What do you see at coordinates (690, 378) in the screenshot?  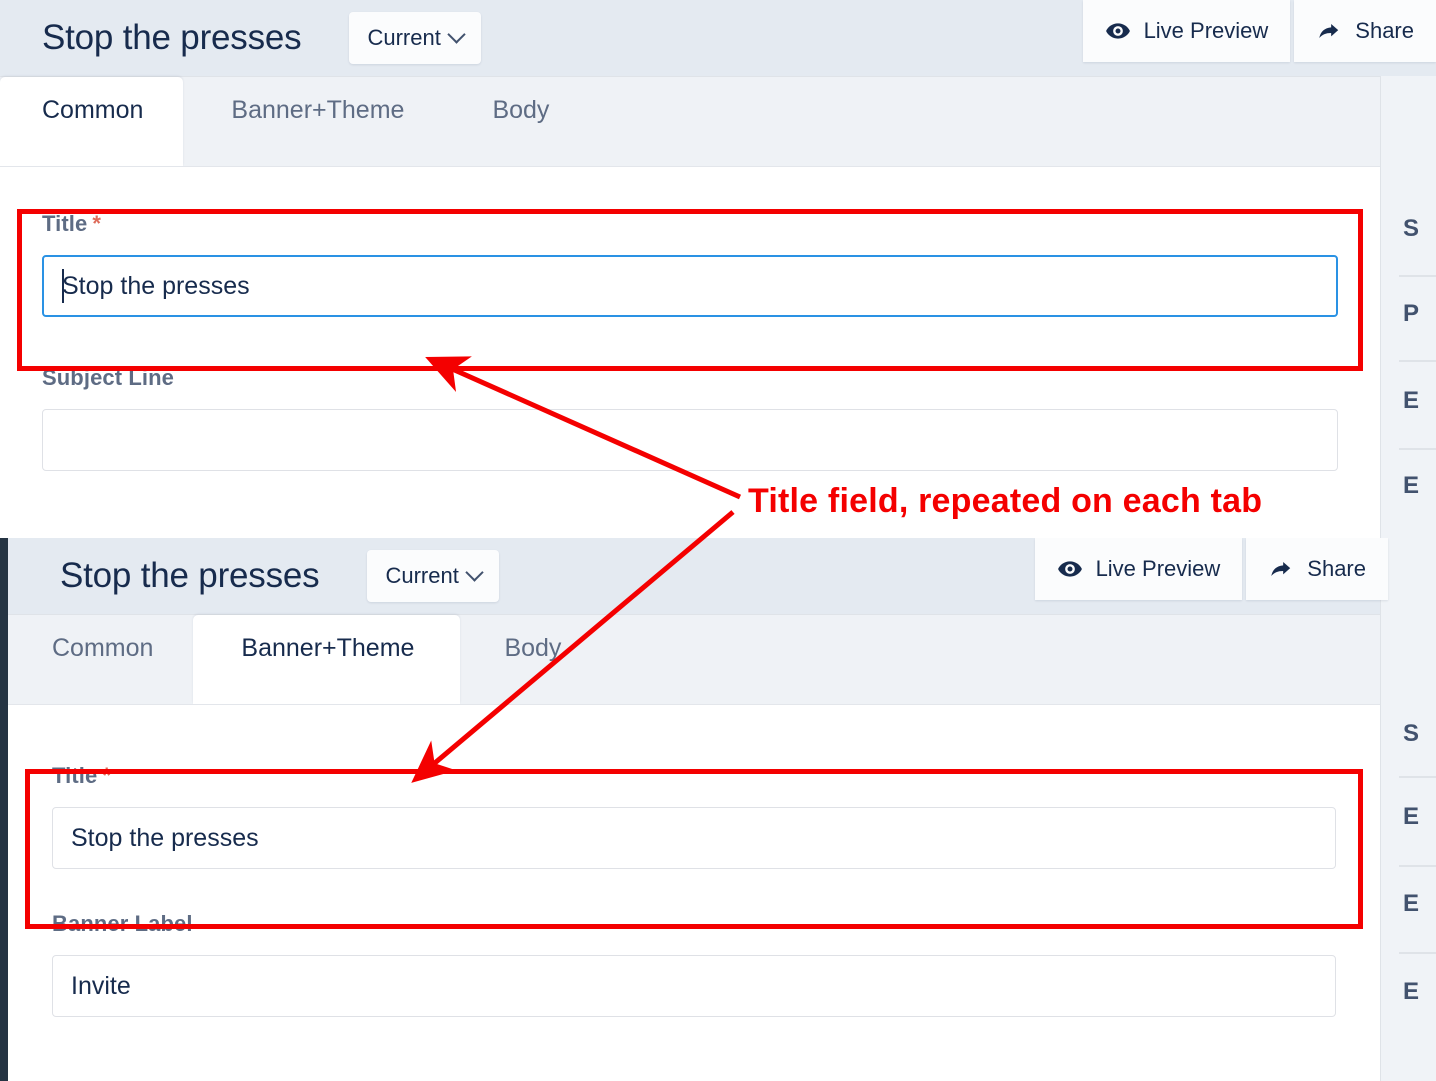 I see `field-subject-label-row: Subject Line` at bounding box center [690, 378].